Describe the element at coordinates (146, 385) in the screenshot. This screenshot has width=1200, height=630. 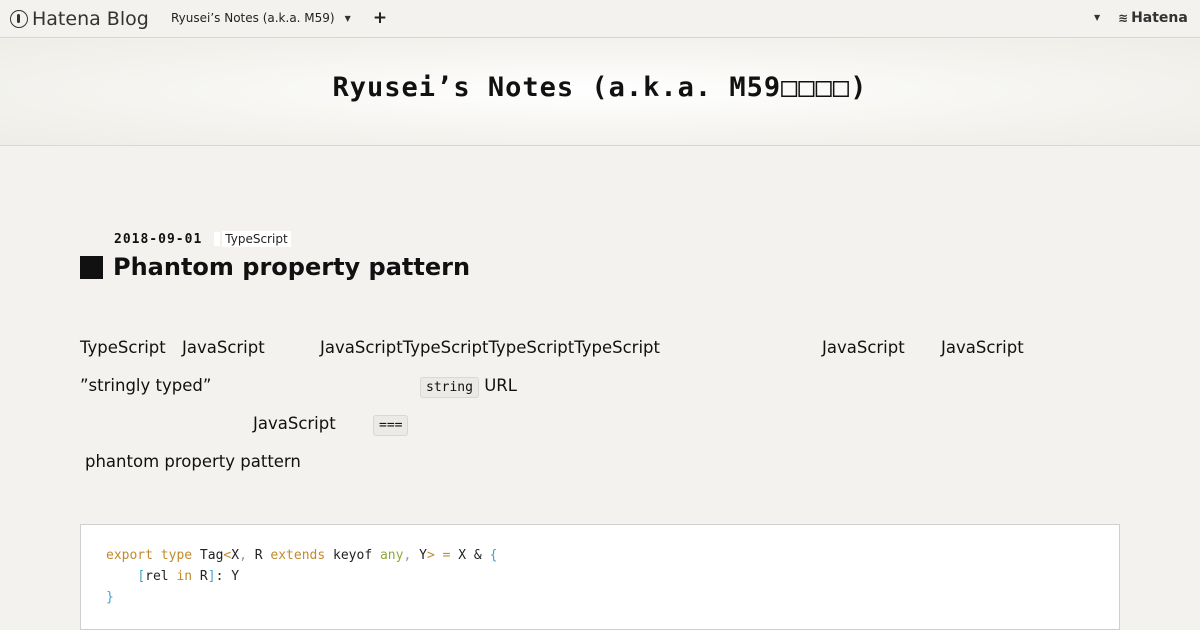
I see `body-text-fragment: ”stringly typed”` at that location.